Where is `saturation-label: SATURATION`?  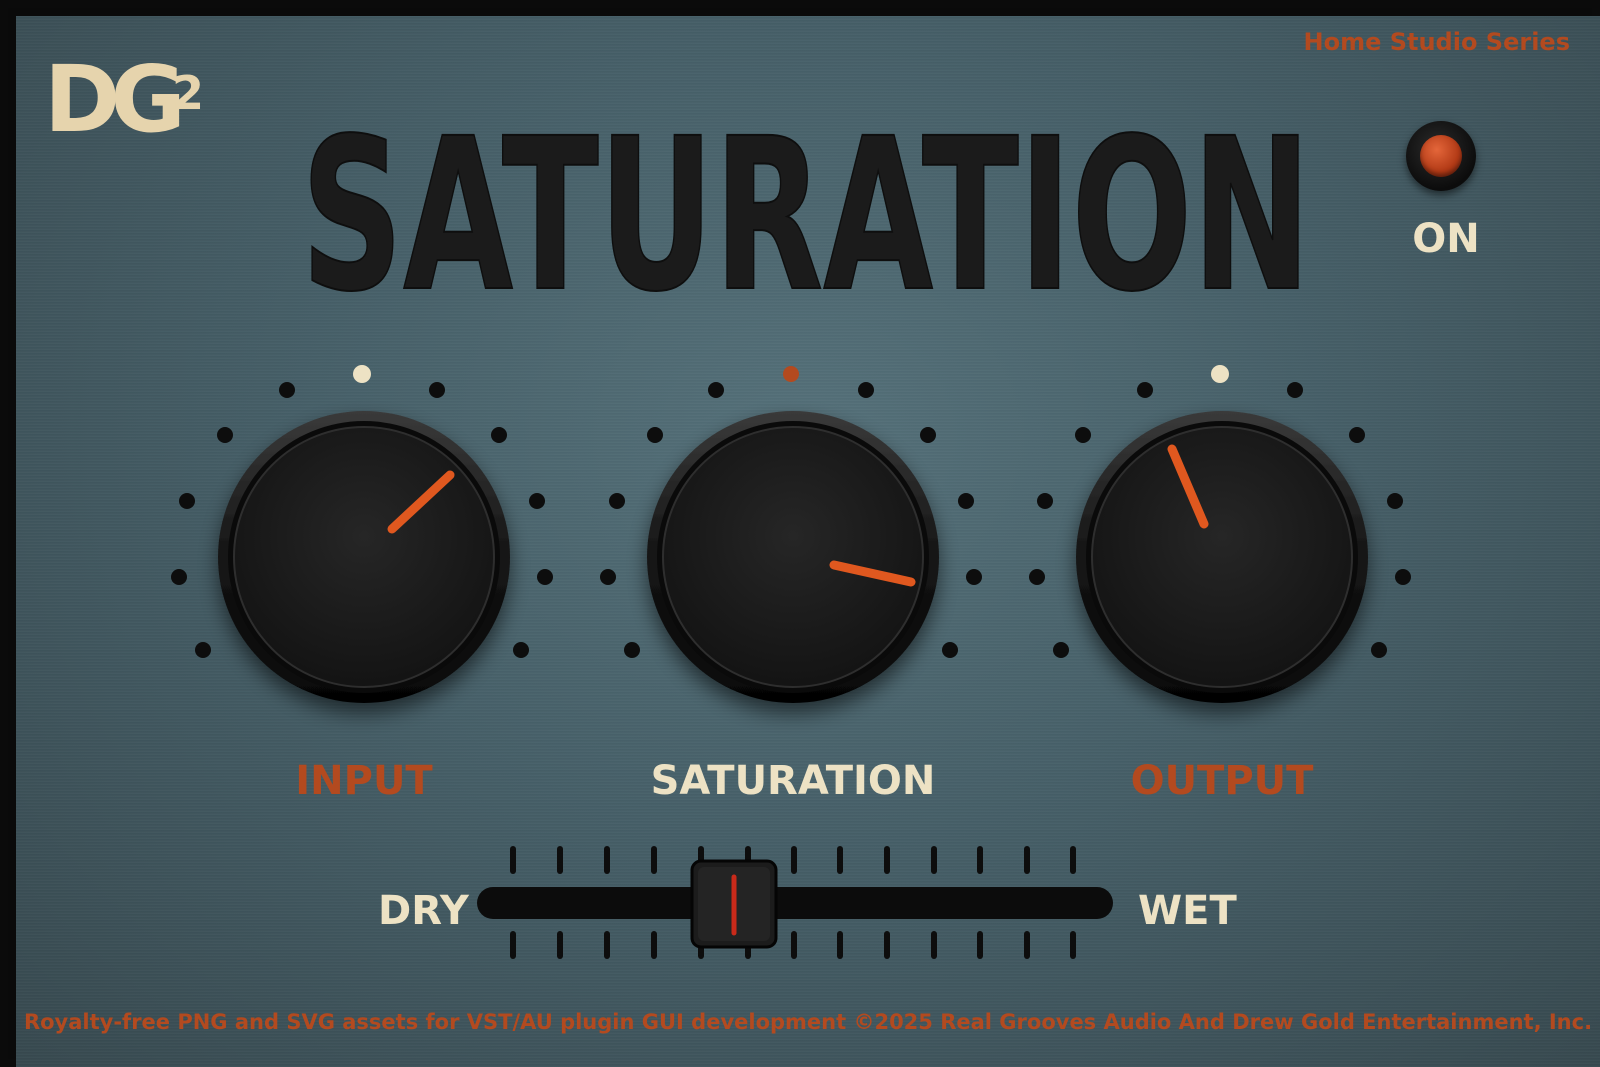
saturation-label: SATURATION is located at coordinates (793, 781).